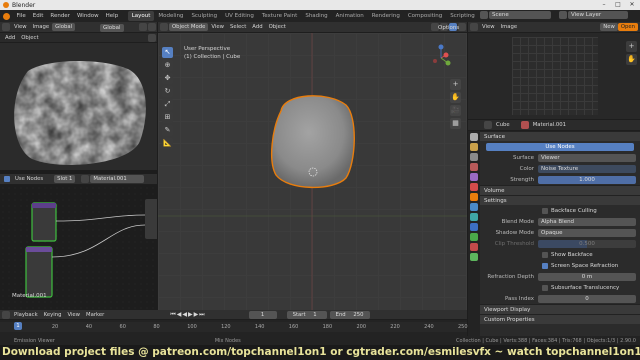 The image size is (640, 360). What do you see at coordinates (151, 219) in the screenshot?
I see `node-output` at bounding box center [151, 219].